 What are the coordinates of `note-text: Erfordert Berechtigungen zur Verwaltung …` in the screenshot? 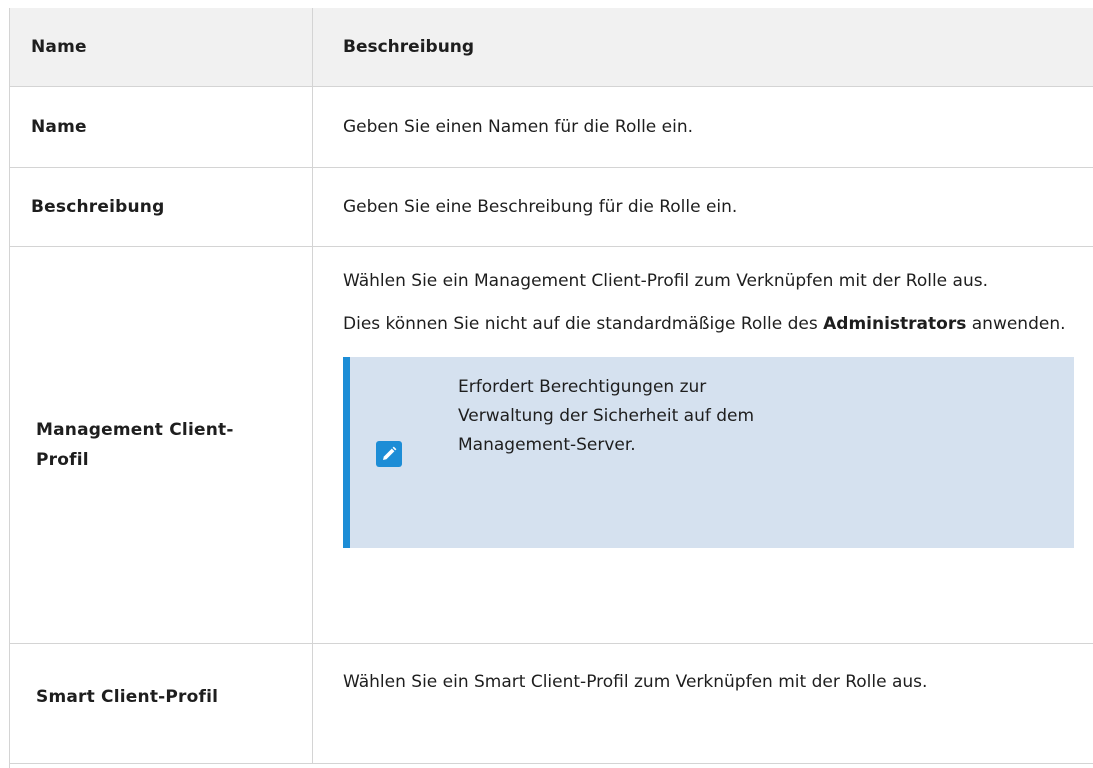 It's located at (606, 416).